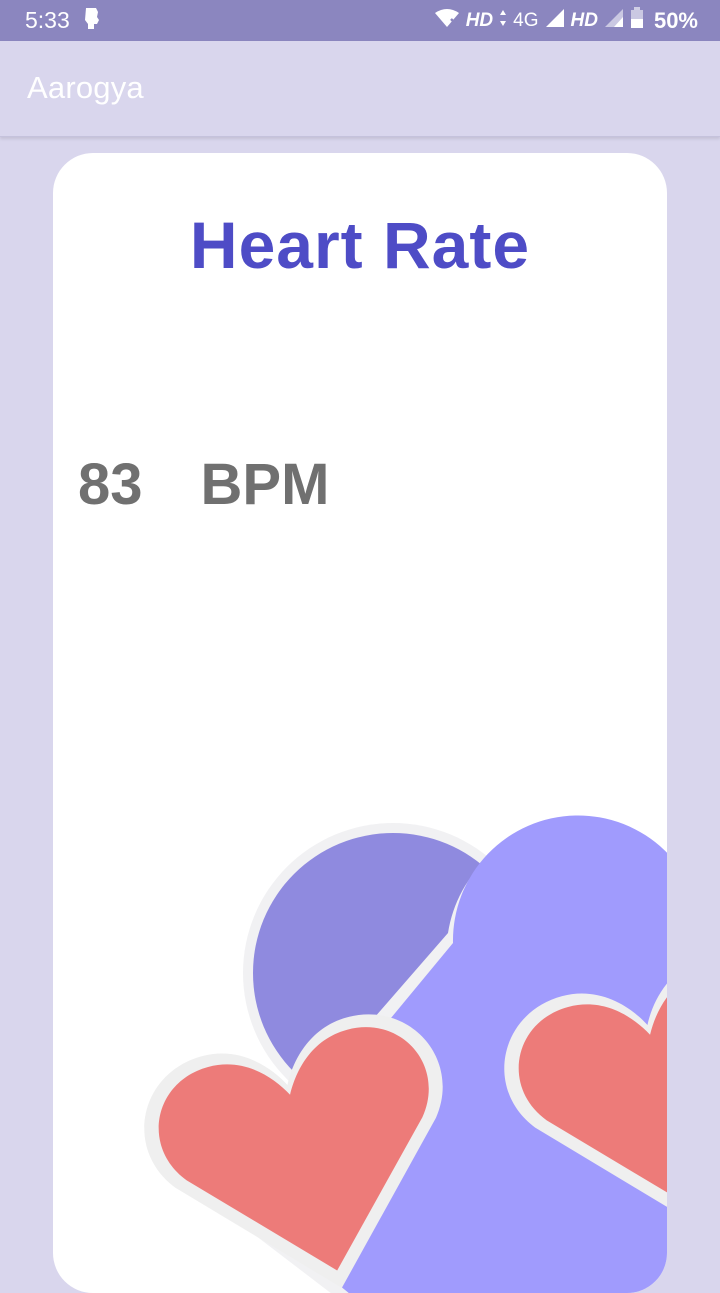 The image size is (720, 1293). Describe the element at coordinates (360, 20) in the screenshot. I see `status-bar: 5:33 HD 4G HD 50%` at that location.